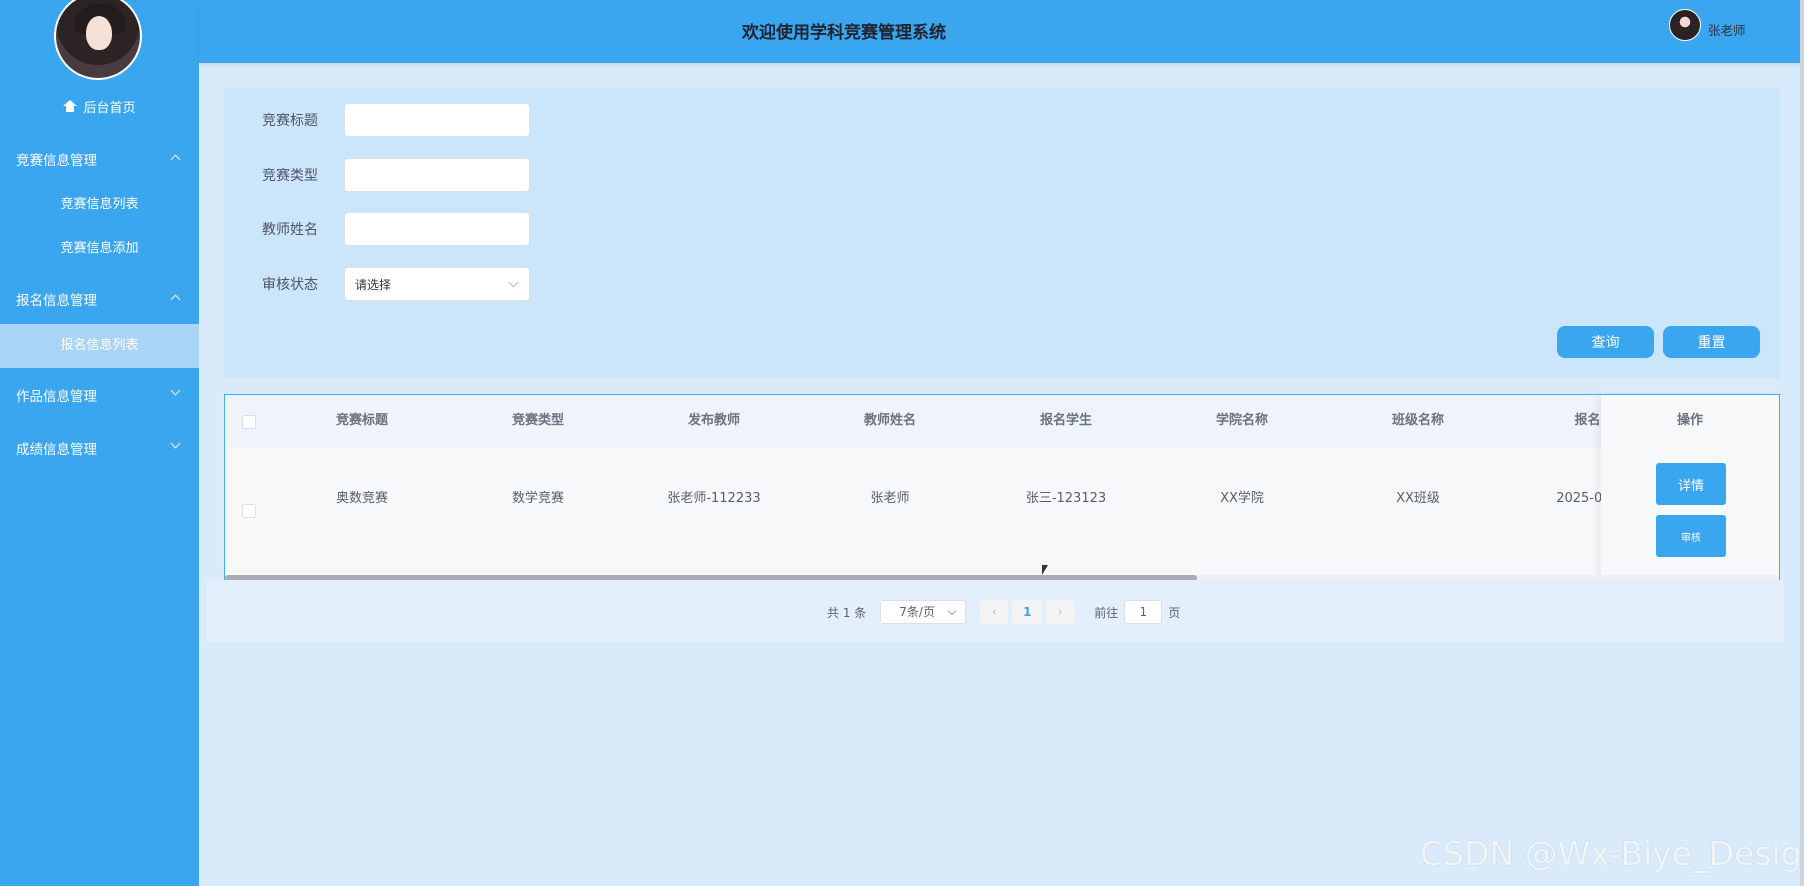 The height and width of the screenshot is (886, 1804). Describe the element at coordinates (1685, 25) in the screenshot. I see `user-avatar` at that location.